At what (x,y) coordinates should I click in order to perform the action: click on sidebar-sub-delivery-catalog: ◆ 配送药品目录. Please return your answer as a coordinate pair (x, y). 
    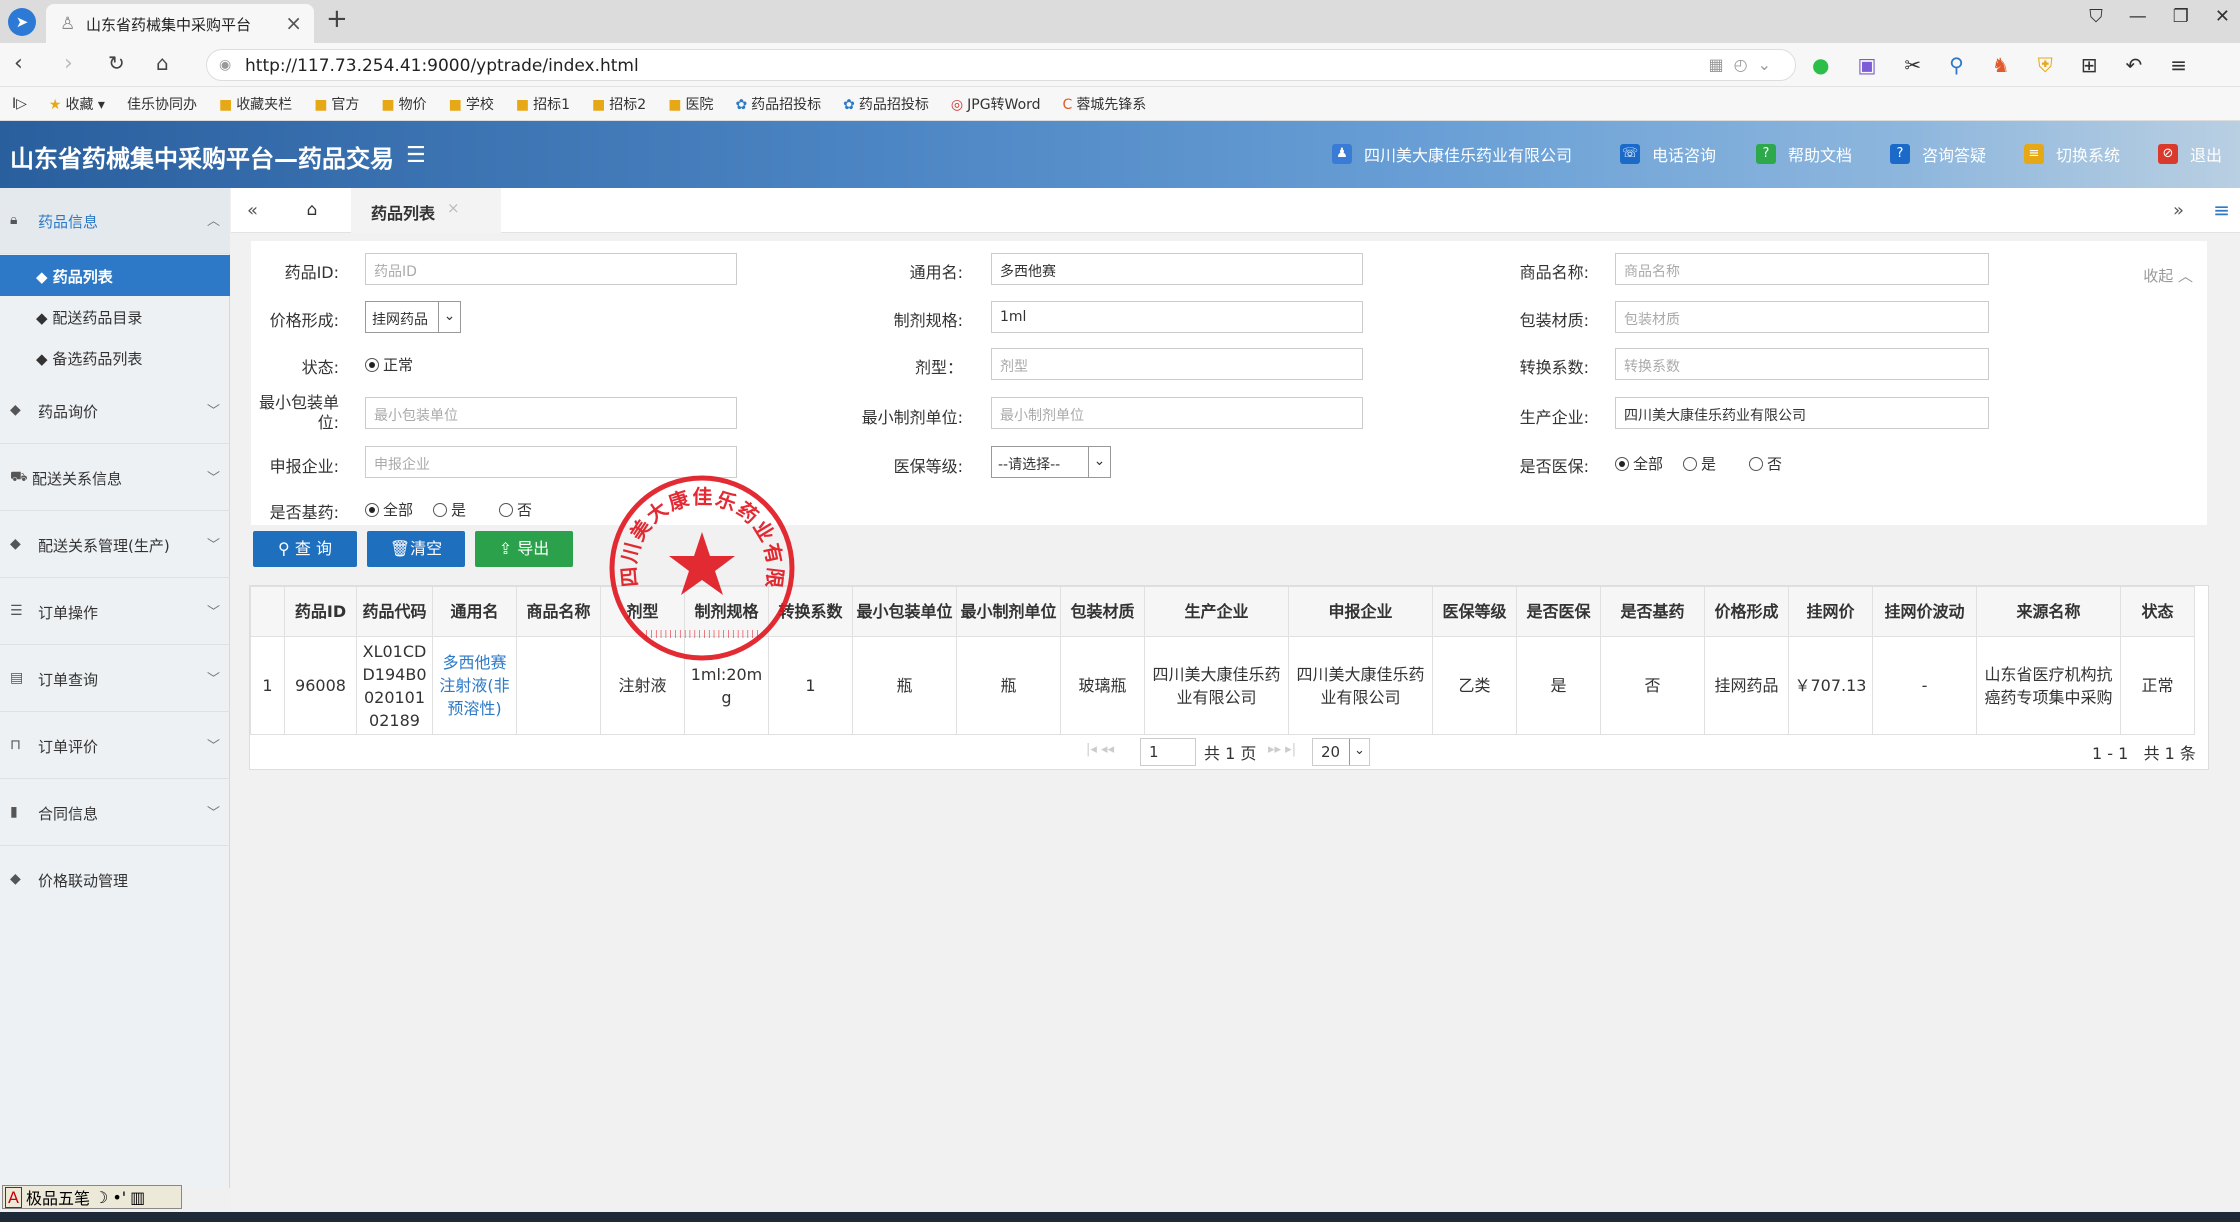
    Looking at the image, I should click on (115, 316).